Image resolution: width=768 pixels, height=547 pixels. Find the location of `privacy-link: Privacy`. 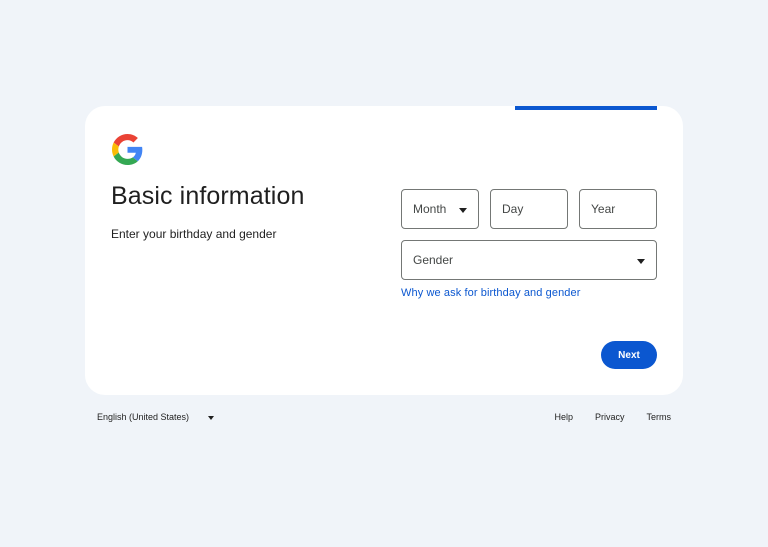

privacy-link: Privacy is located at coordinates (610, 417).